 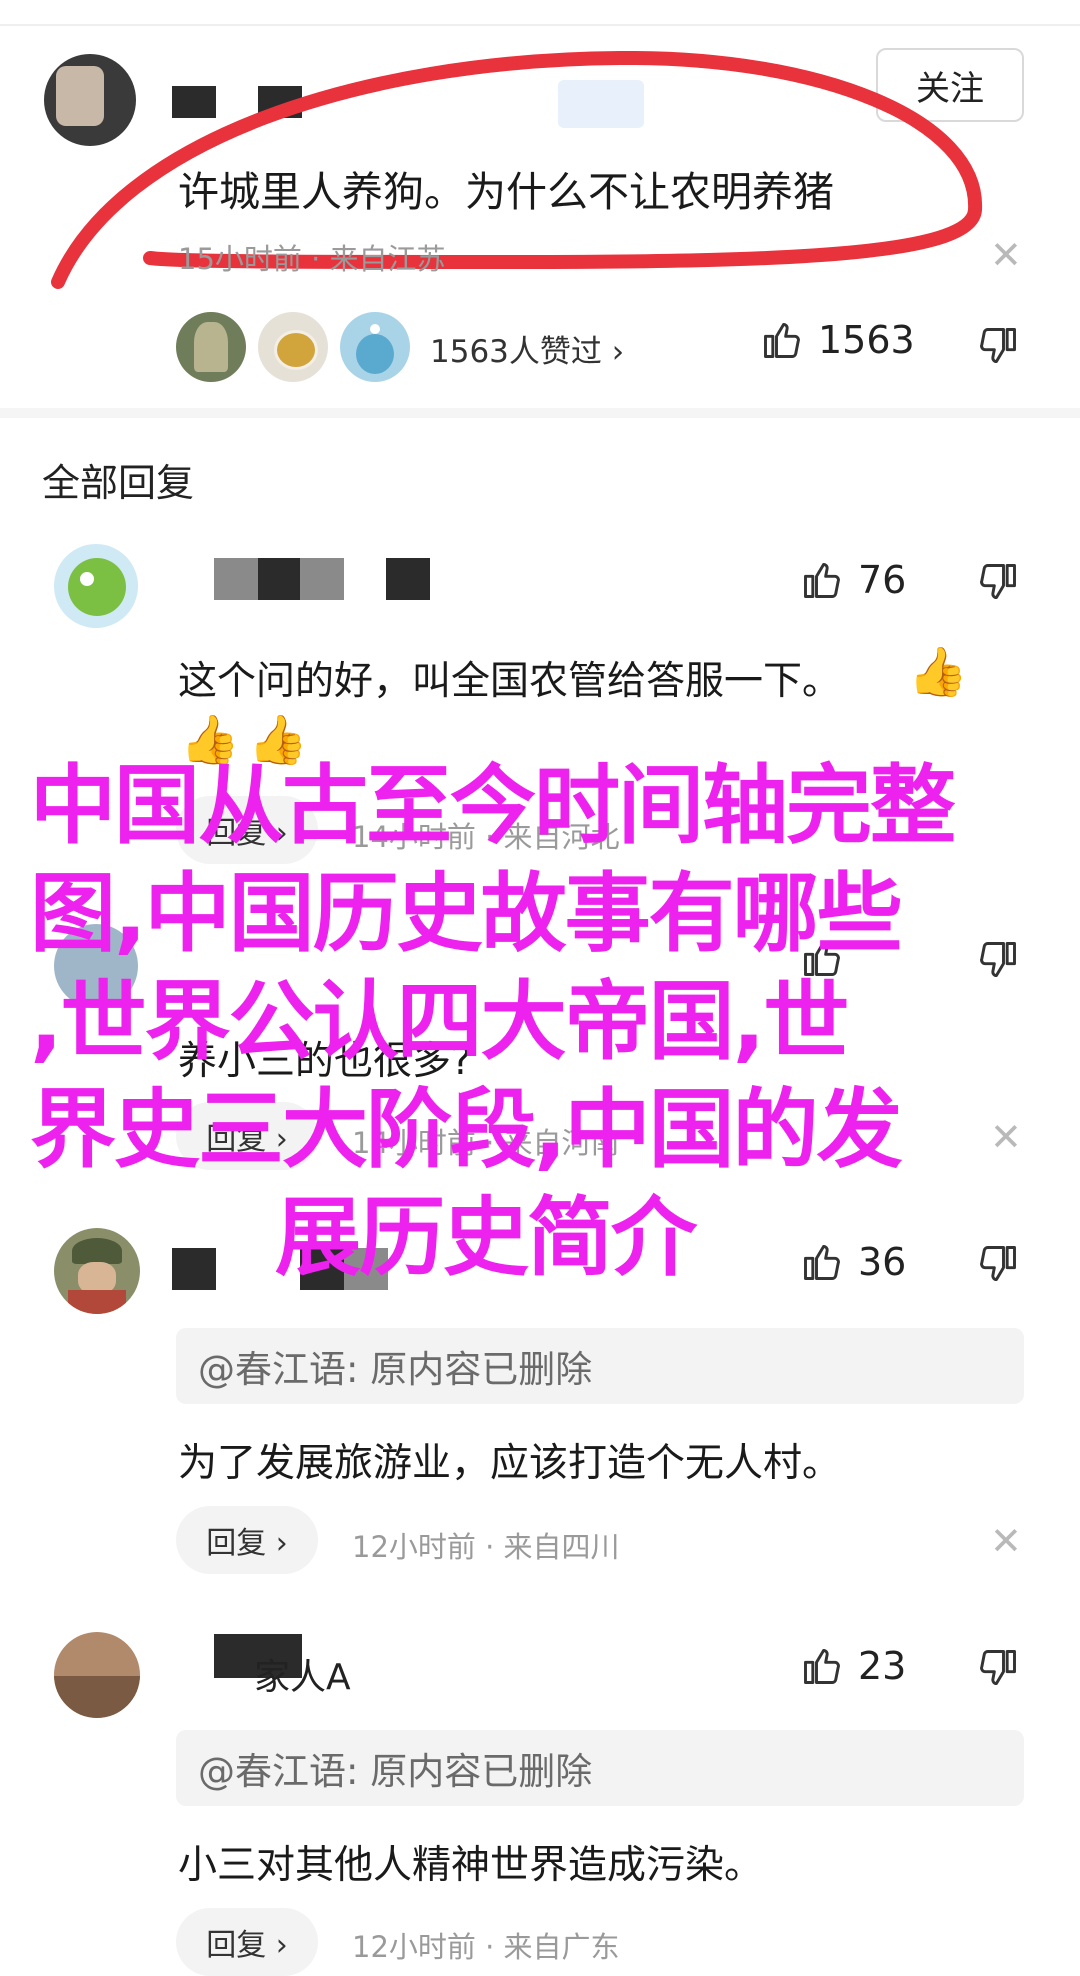 I want to click on top-comment-close-icon: ✕, so click(x=1006, y=255).